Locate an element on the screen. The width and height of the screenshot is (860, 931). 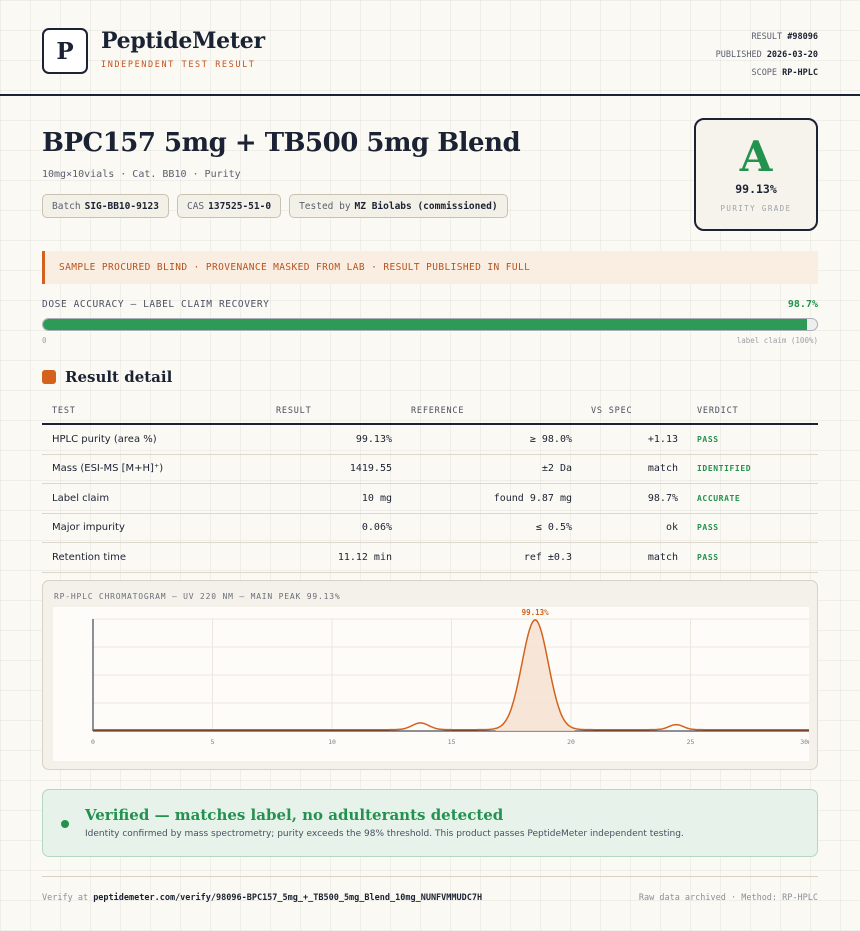
header-verdict: VERDICT is located at coordinates (718, 410).